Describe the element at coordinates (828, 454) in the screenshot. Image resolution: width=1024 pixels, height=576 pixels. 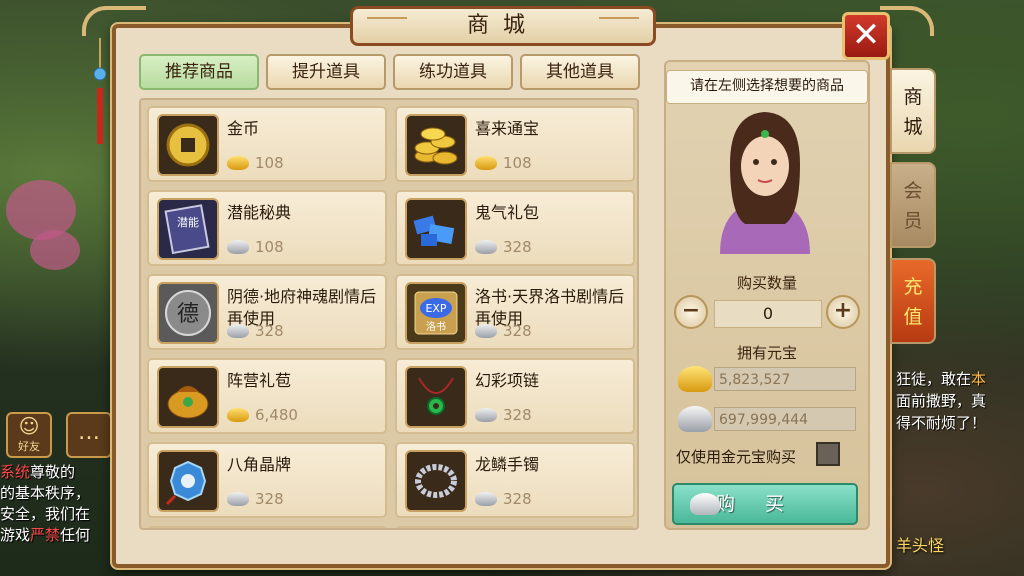
I see `only-gold-checkbox` at that location.